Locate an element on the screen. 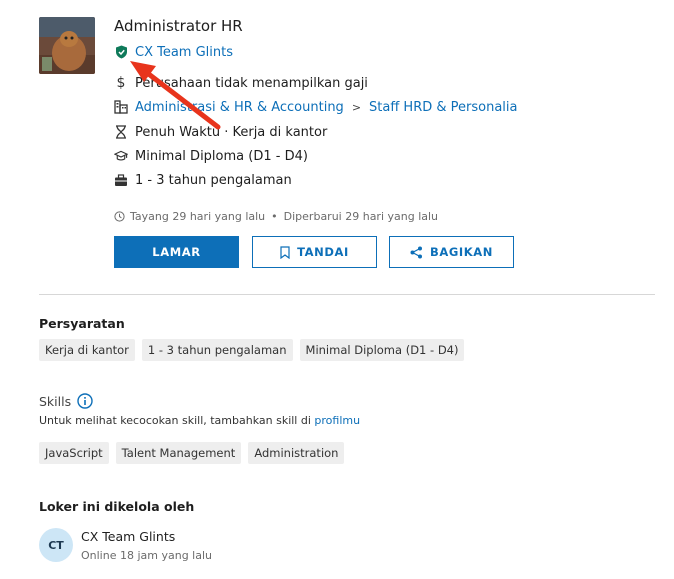 Image resolution: width=674 pixels, height=579 pixels. briefcase-icon is located at coordinates (121, 180).